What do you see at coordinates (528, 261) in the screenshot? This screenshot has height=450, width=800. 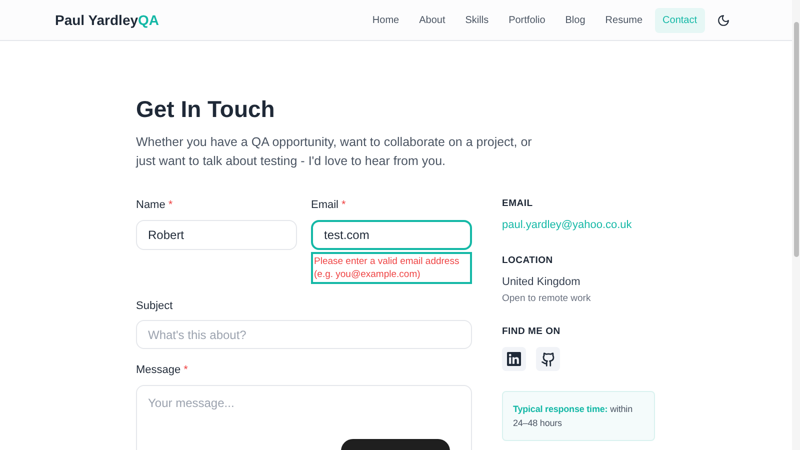 I see `info-heading: LOCATION` at bounding box center [528, 261].